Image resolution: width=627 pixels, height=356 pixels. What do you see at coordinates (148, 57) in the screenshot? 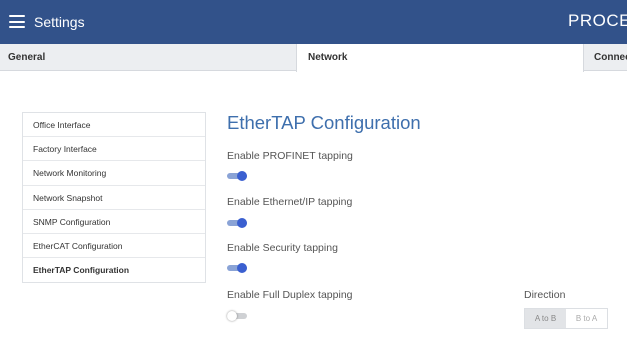
I see `tab-general: General` at bounding box center [148, 57].